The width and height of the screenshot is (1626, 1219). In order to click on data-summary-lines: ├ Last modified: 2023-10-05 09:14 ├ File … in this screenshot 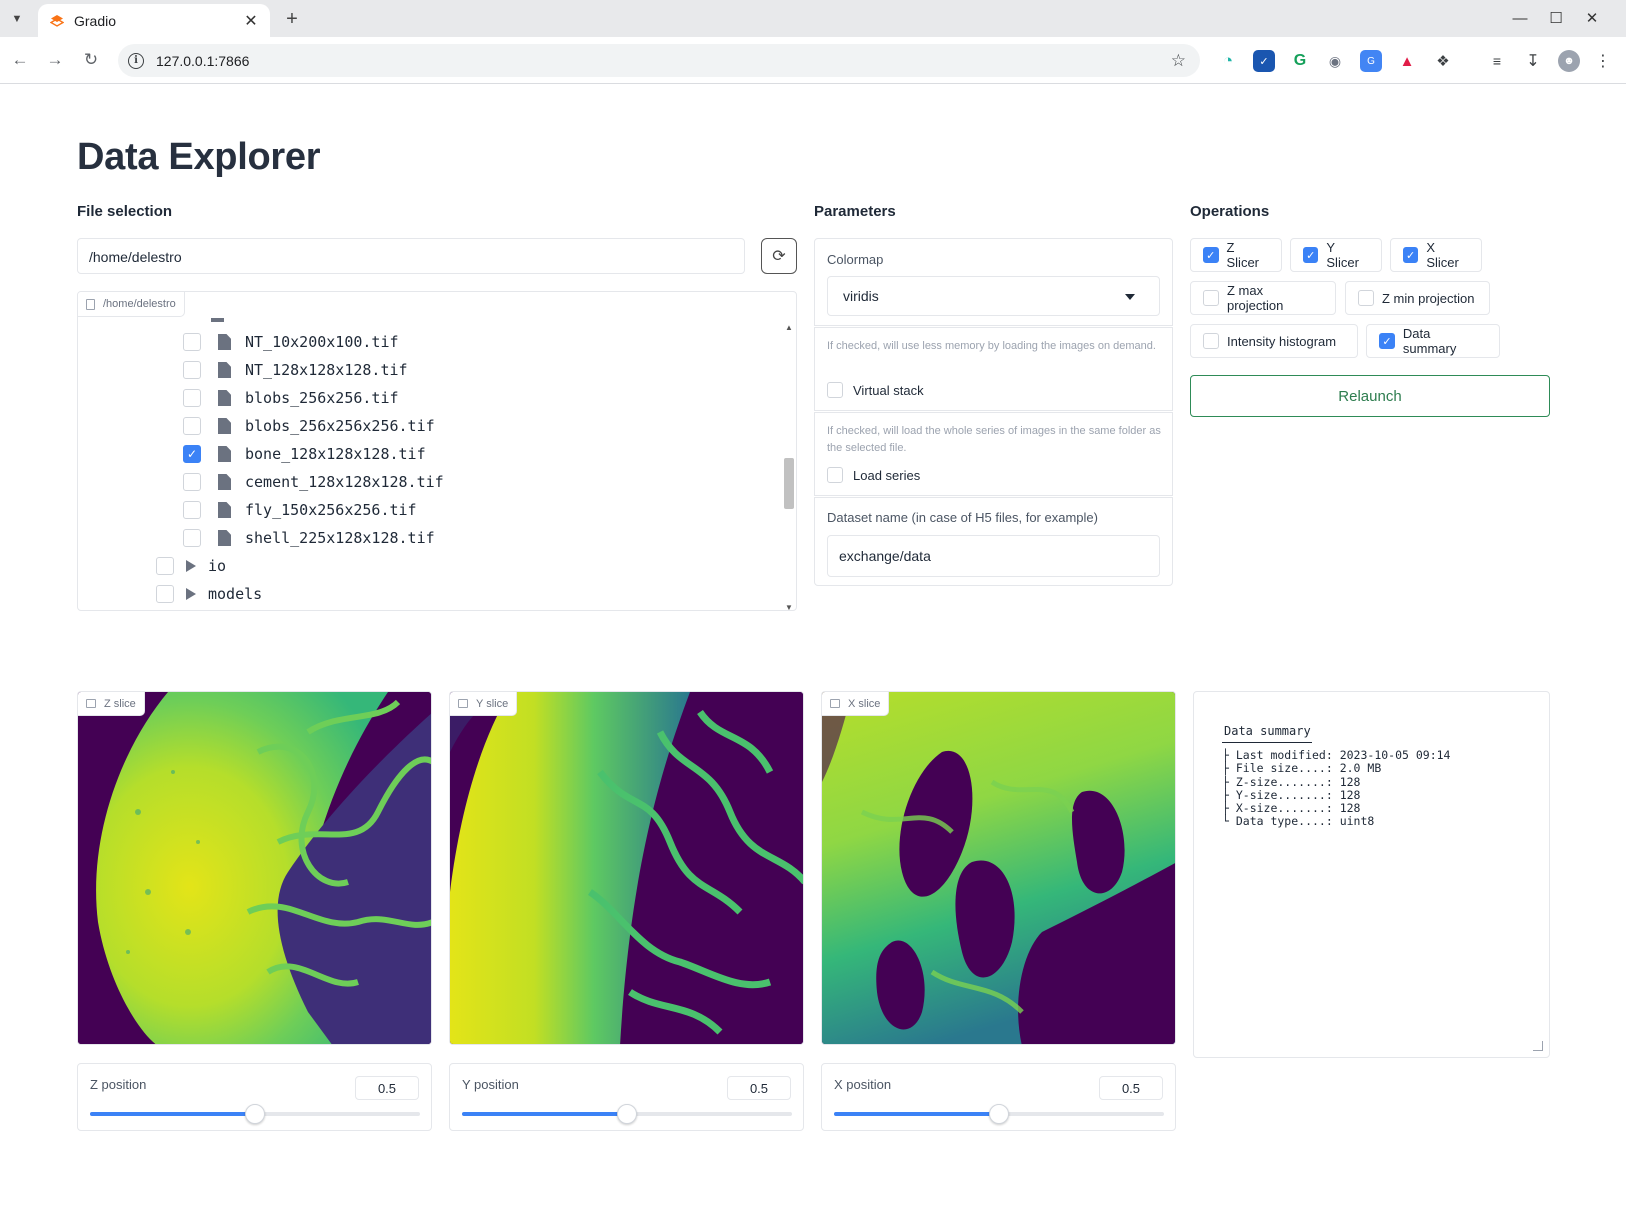, I will do `click(1336, 788)`.